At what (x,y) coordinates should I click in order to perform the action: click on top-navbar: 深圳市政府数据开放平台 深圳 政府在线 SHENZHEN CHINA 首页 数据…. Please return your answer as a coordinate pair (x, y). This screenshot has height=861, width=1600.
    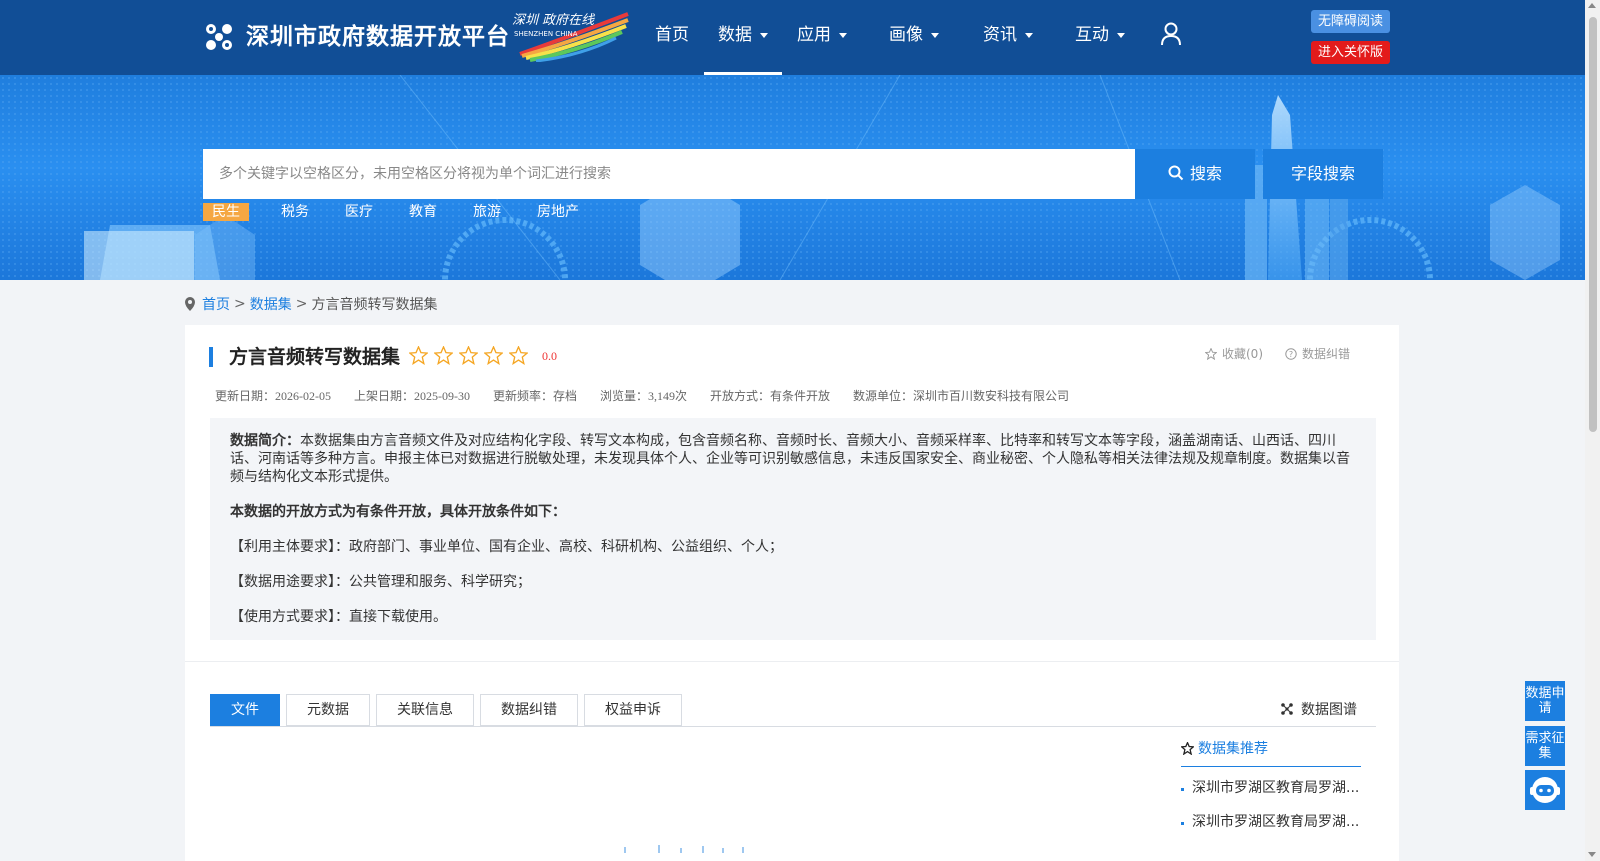
    Looking at the image, I should click on (792, 37).